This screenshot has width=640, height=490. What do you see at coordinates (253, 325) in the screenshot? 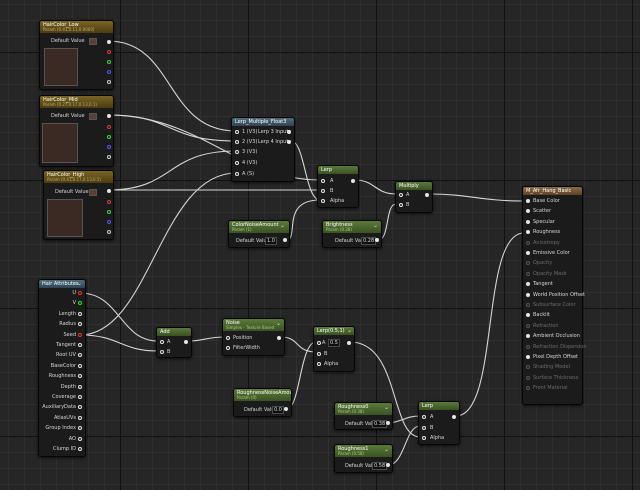
I see `node-header: Noise Simplex - Texture Based` at bounding box center [253, 325].